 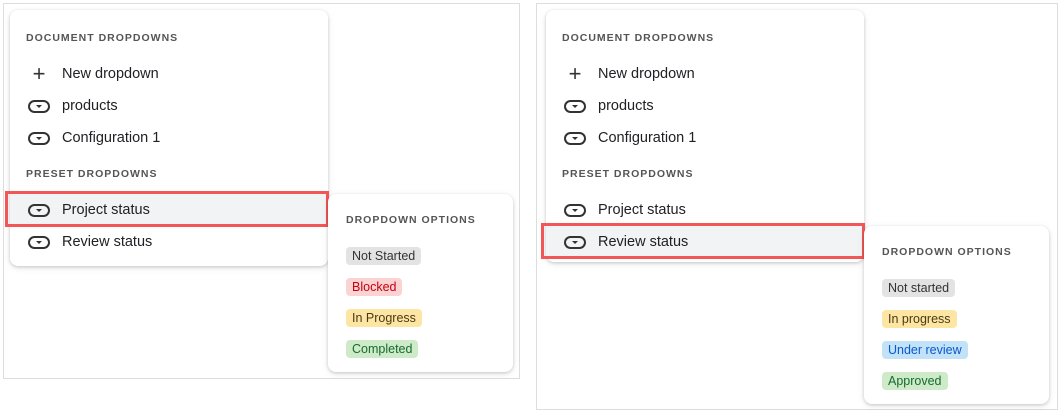 What do you see at coordinates (919, 288) in the screenshot?
I see `option-chip: Not started` at bounding box center [919, 288].